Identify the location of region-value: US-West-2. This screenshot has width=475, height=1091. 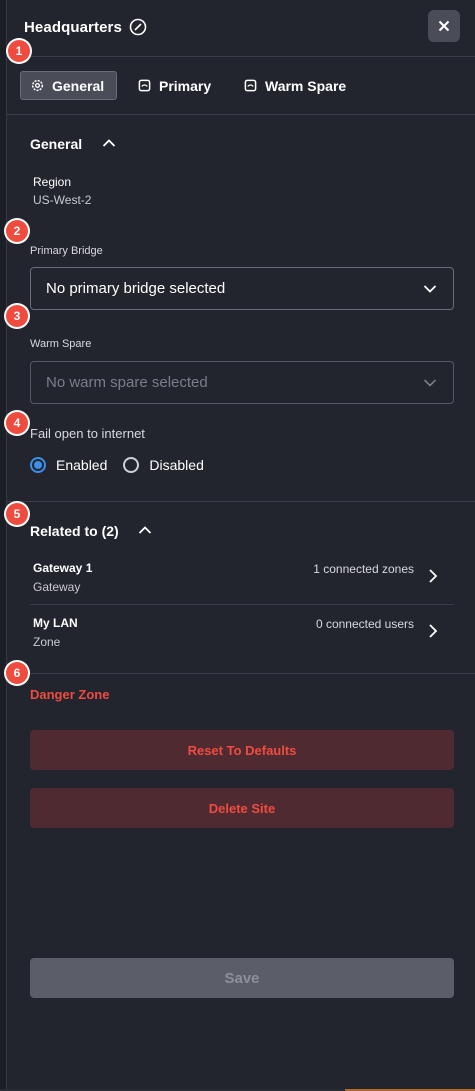
(62, 200).